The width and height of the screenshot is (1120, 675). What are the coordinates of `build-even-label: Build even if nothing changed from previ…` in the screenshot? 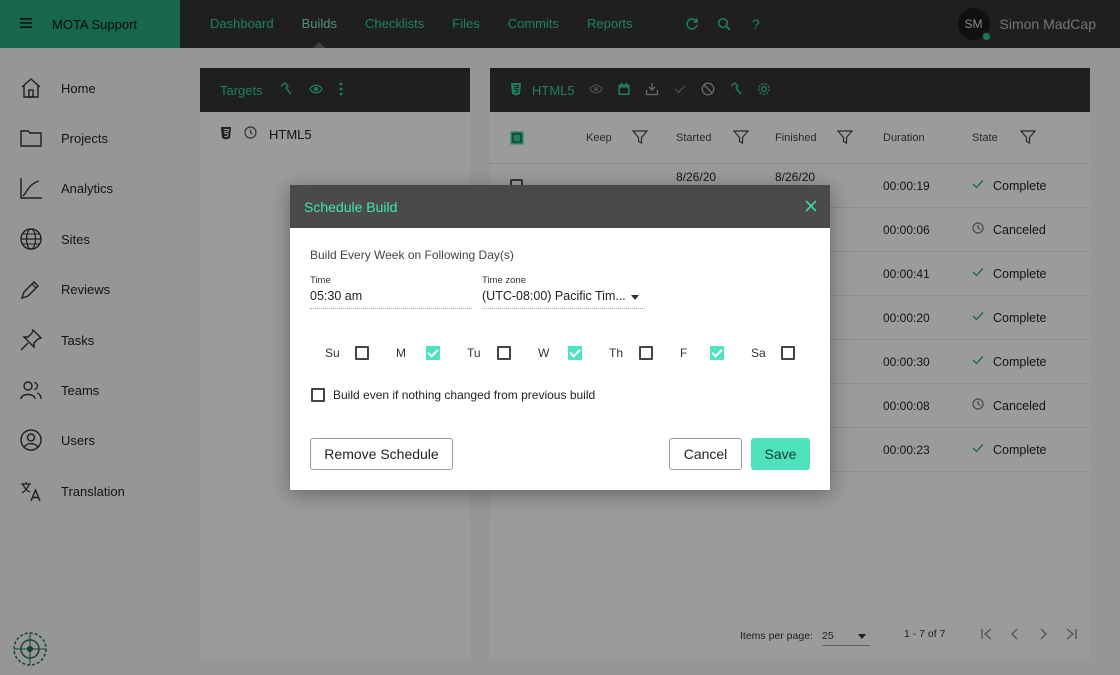 It's located at (464, 395).